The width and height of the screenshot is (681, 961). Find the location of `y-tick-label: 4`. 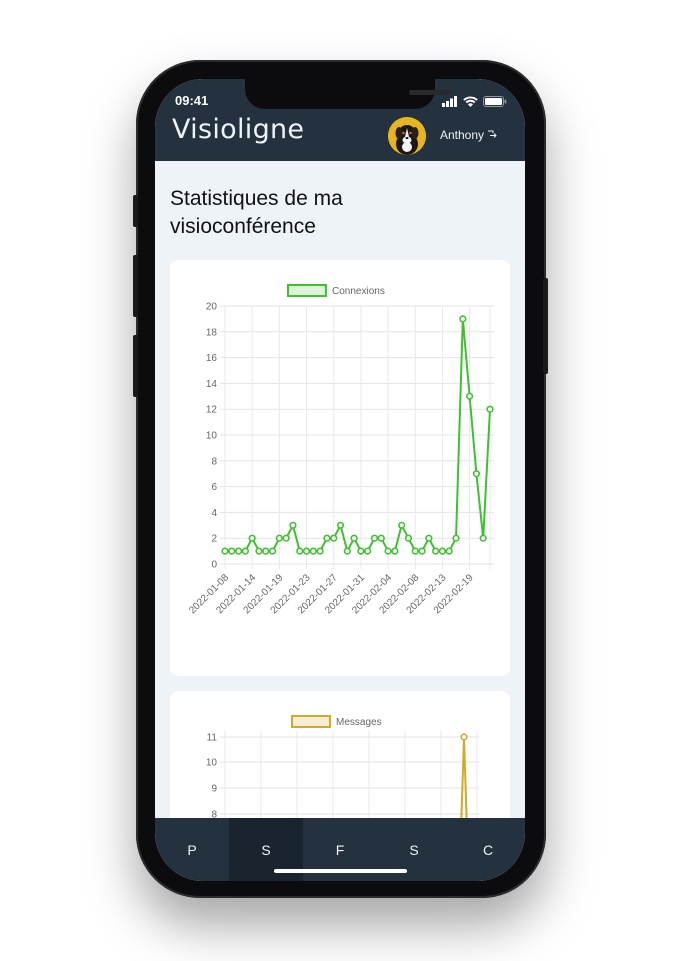

y-tick-label: 4 is located at coordinates (214, 513).